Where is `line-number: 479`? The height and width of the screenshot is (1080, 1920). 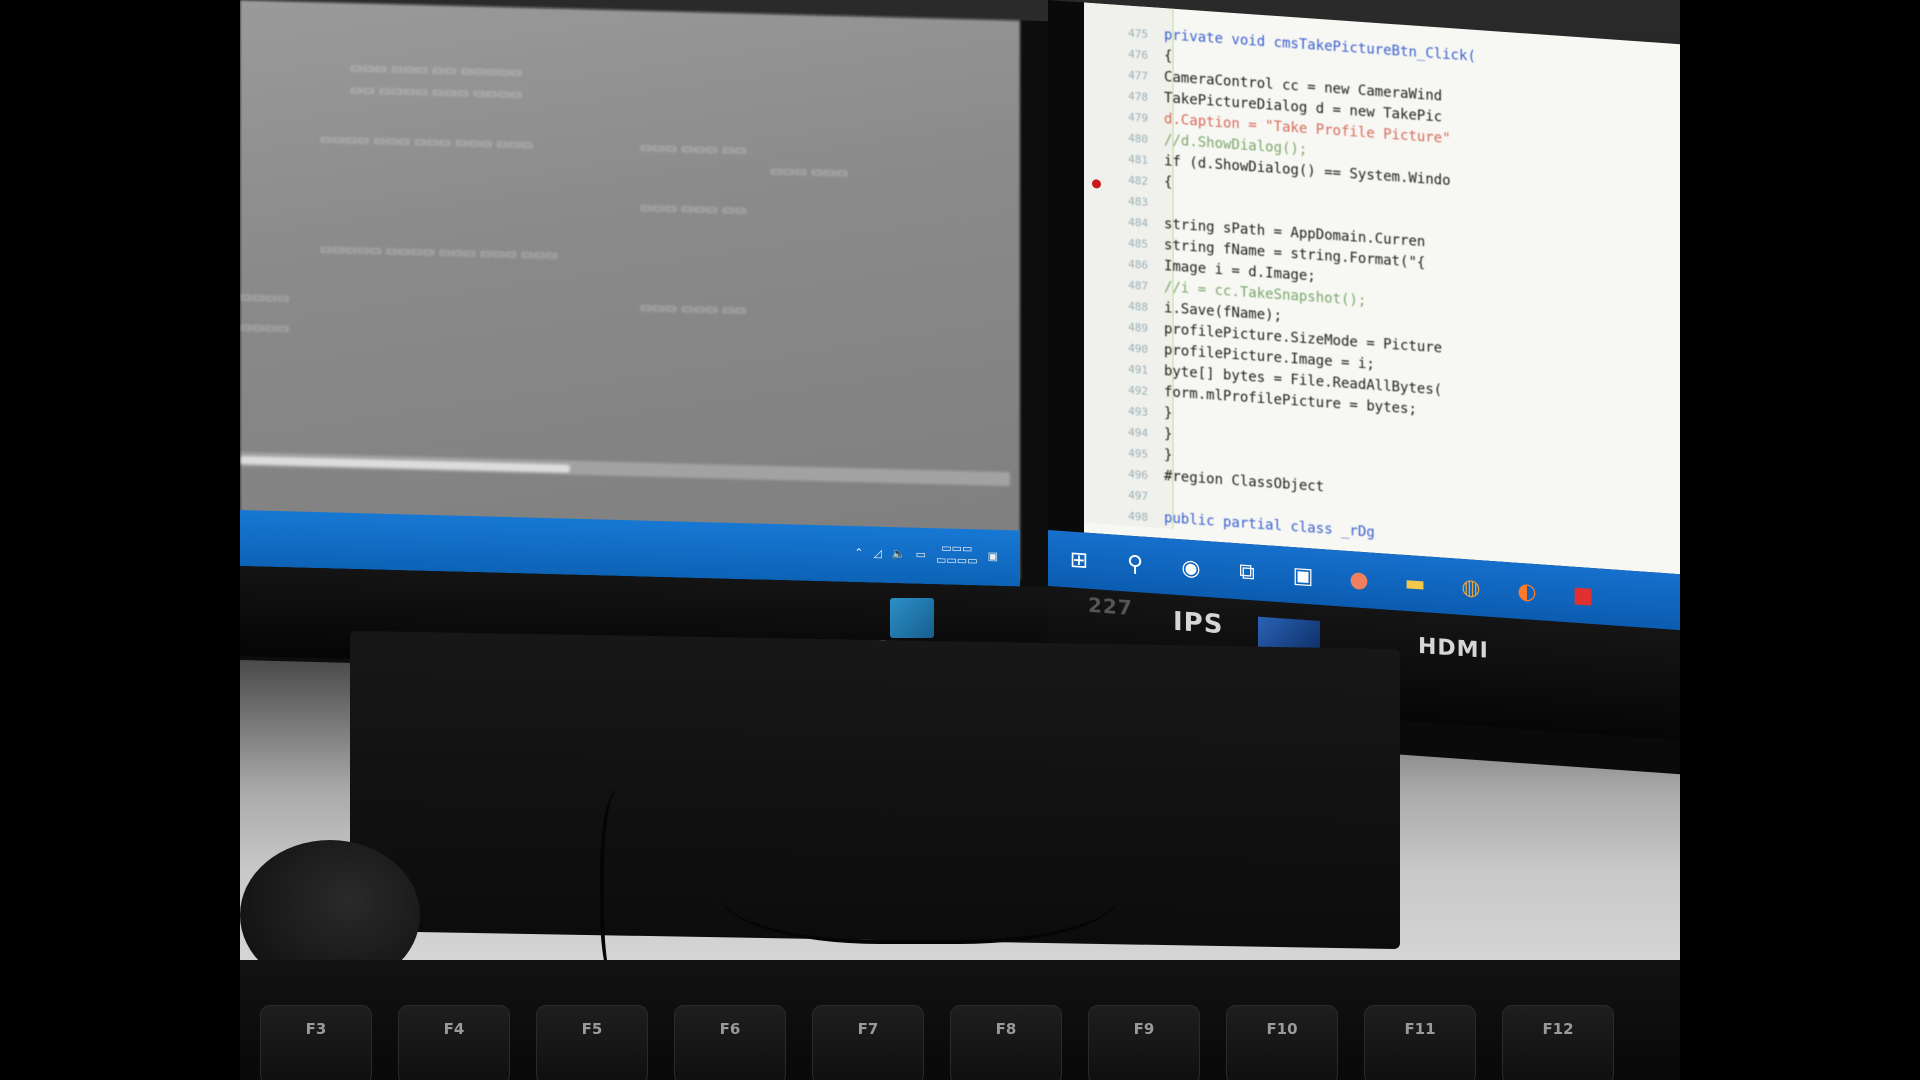 line-number: 479 is located at coordinates (1138, 117).